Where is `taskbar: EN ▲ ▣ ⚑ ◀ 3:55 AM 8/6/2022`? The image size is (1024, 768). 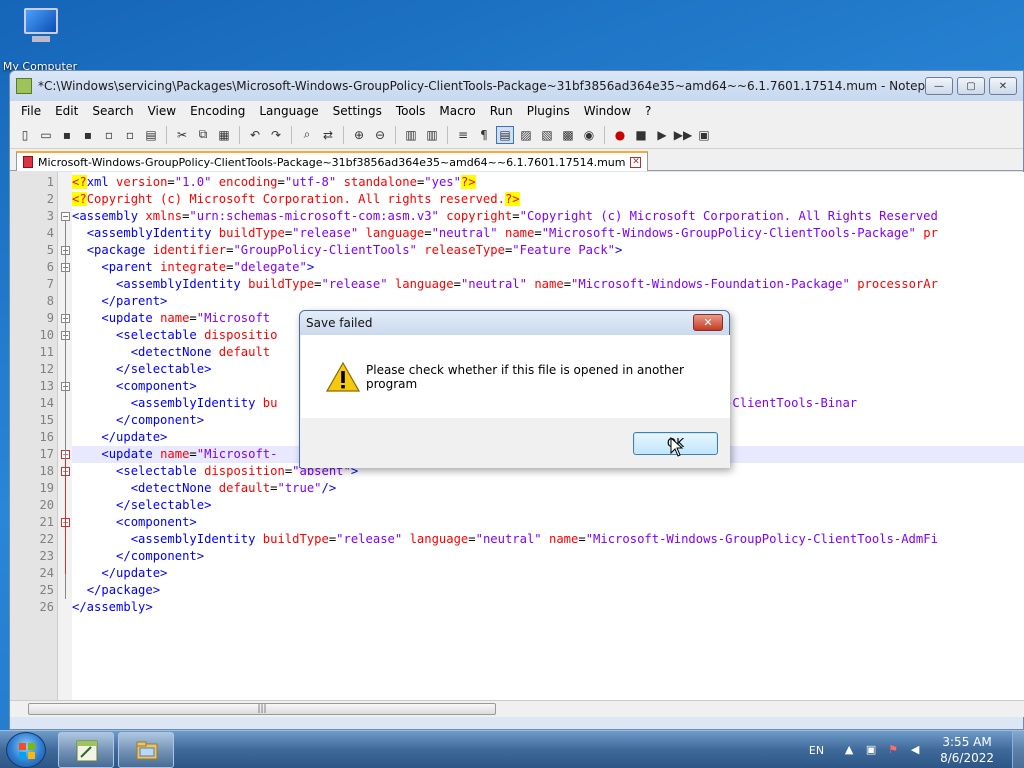 taskbar: EN ▲ ▣ ⚑ ◀ 3:55 AM 8/6/2022 is located at coordinates (512, 749).